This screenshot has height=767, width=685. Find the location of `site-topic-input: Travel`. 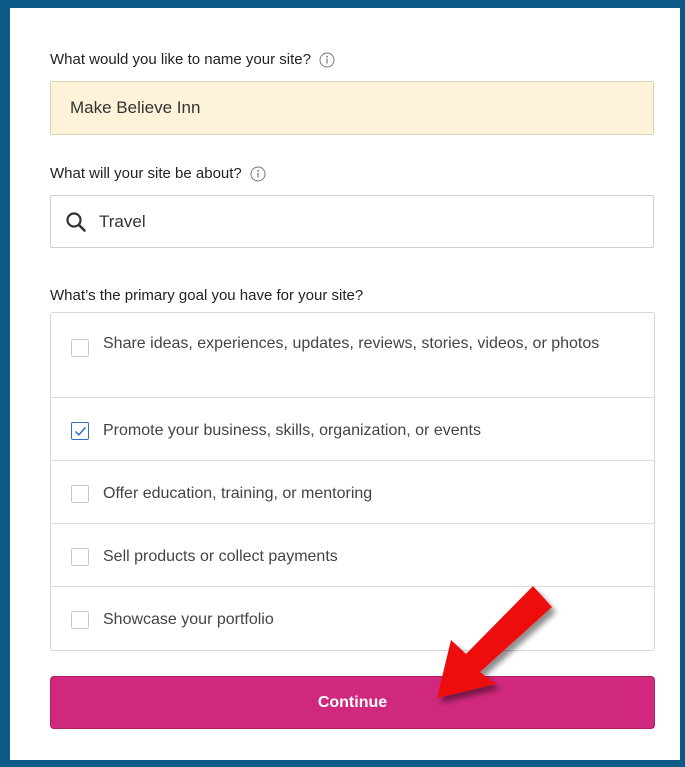

site-topic-input: Travel is located at coordinates (352, 221).